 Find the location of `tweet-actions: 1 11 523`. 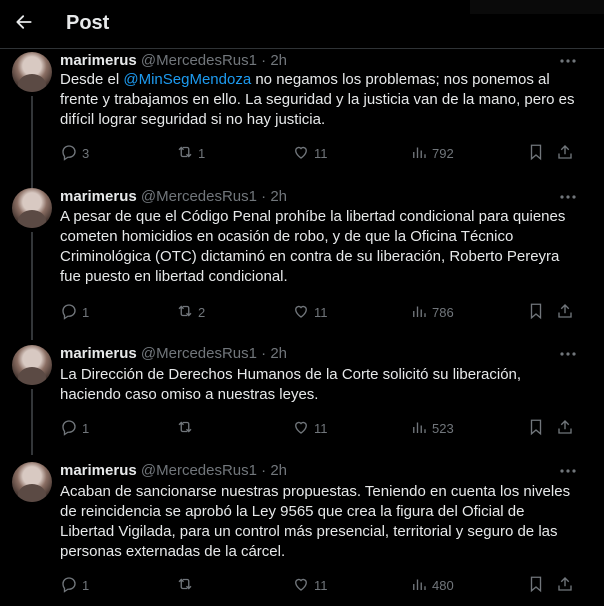

tweet-actions: 1 11 523 is located at coordinates (302, 430).